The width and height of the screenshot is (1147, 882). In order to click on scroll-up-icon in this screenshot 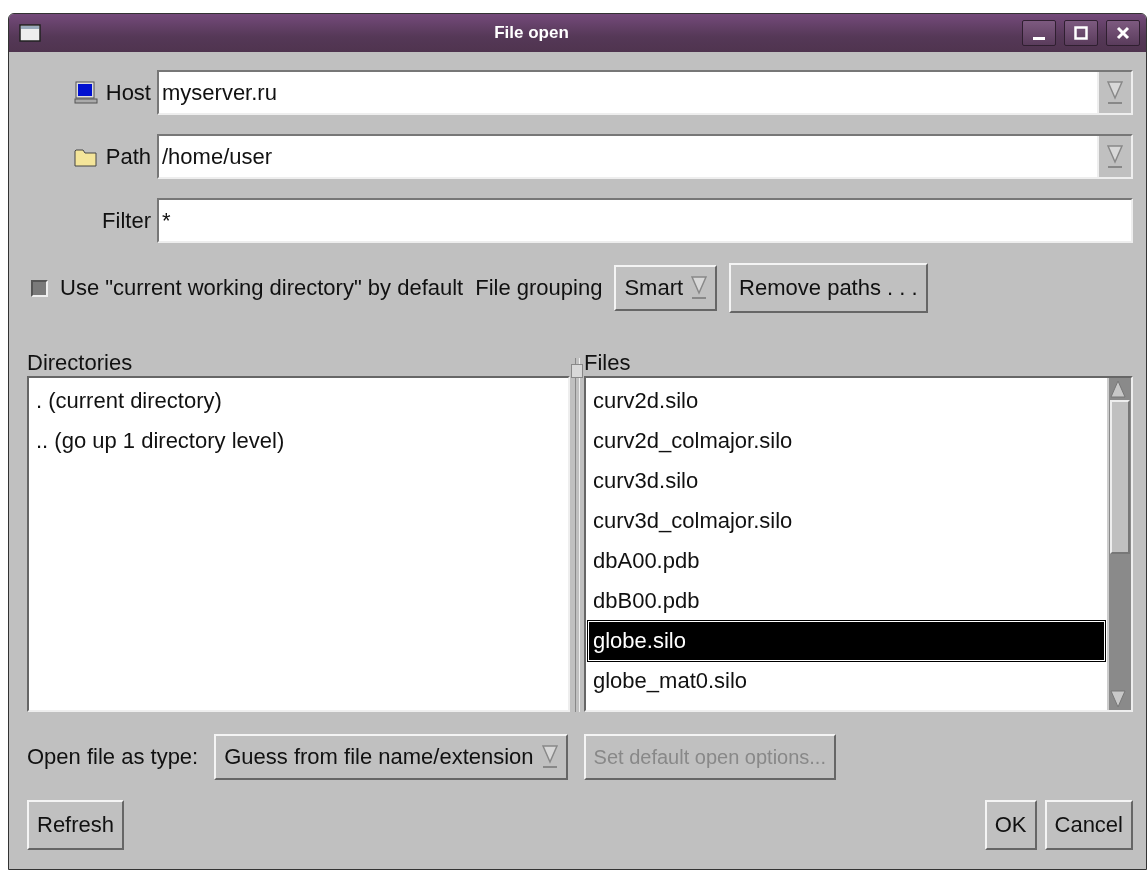, I will do `click(1118, 389)`.